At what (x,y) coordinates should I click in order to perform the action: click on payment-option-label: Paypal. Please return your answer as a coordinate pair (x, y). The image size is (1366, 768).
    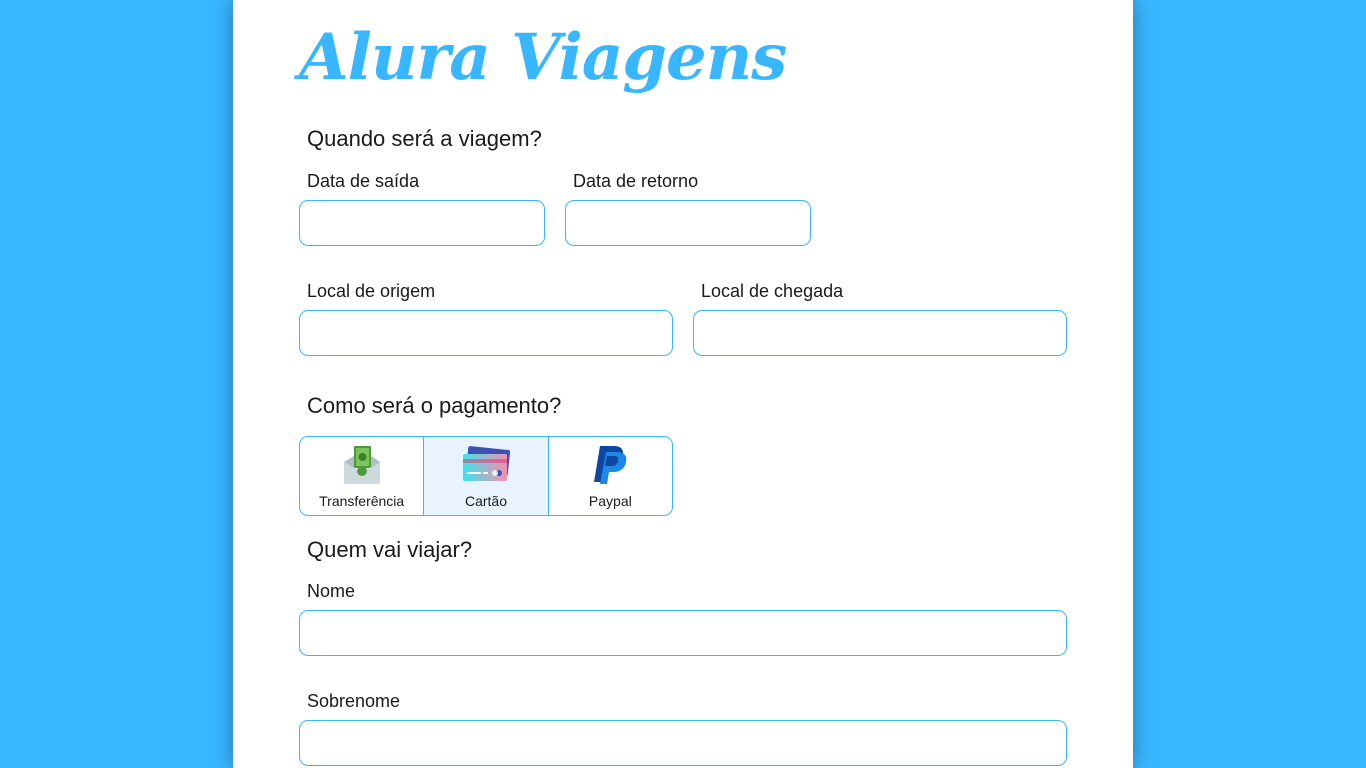
    Looking at the image, I should click on (610, 501).